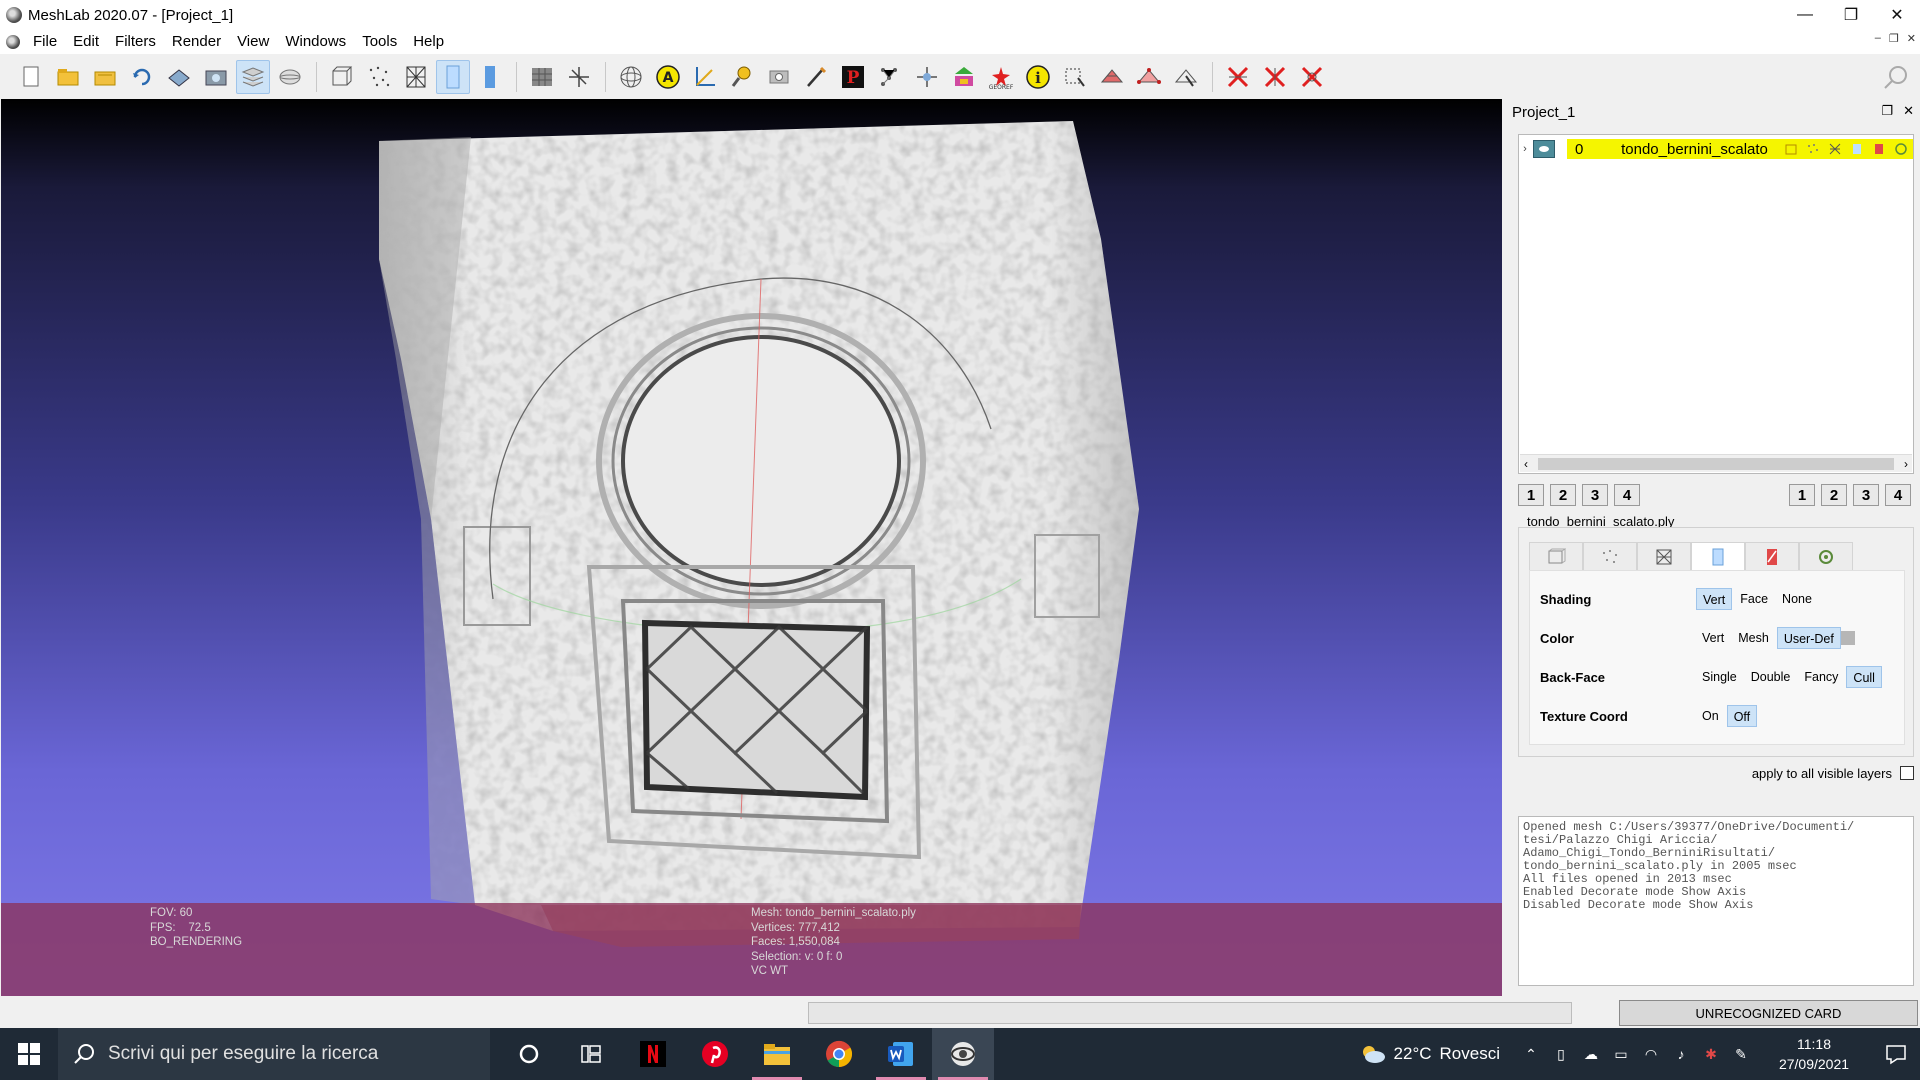 The width and height of the screenshot is (1920, 1080). I want to click on minimize-button: —, so click(1805, 15).